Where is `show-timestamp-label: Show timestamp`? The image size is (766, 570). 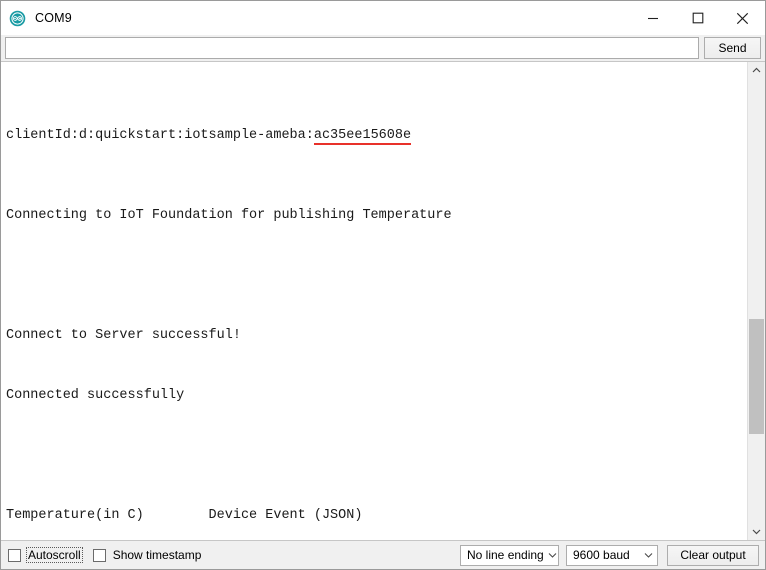 show-timestamp-label: Show timestamp is located at coordinates (157, 555).